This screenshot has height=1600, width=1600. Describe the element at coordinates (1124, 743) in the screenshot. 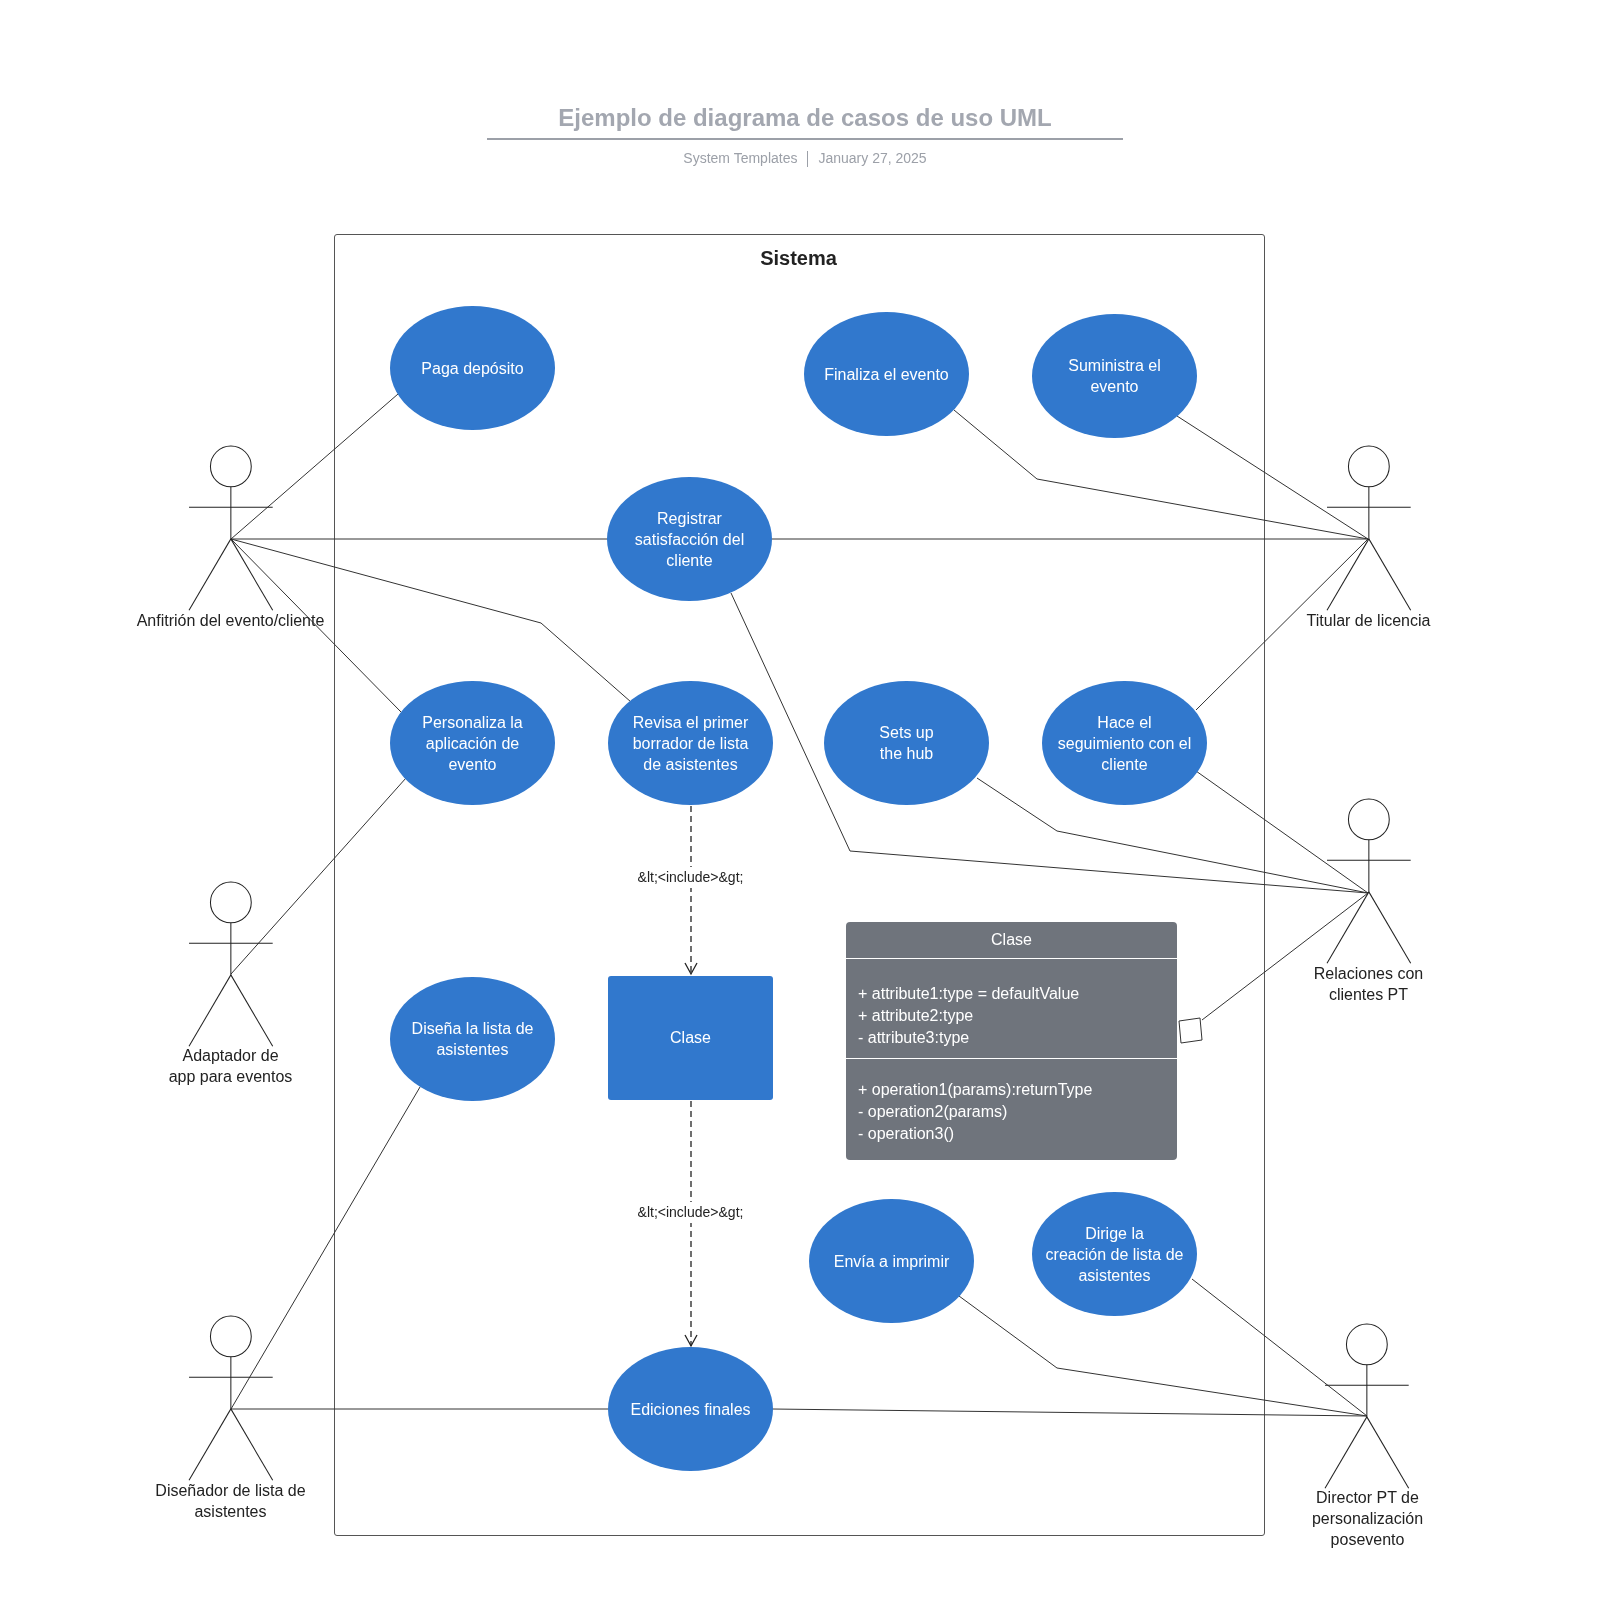

I see `use-case-ellipse: Hace el seguimiento con el cliente` at that location.